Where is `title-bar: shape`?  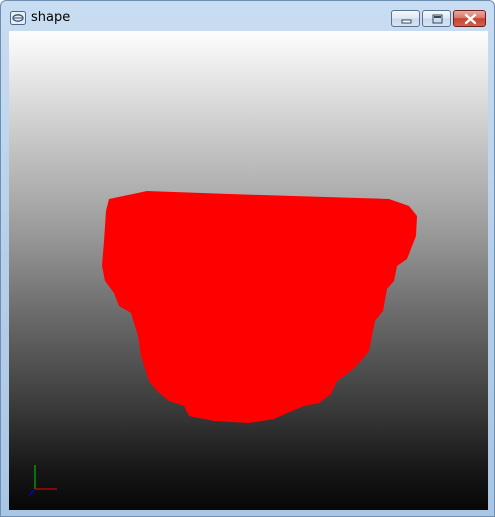 title-bar: shape is located at coordinates (247, 16).